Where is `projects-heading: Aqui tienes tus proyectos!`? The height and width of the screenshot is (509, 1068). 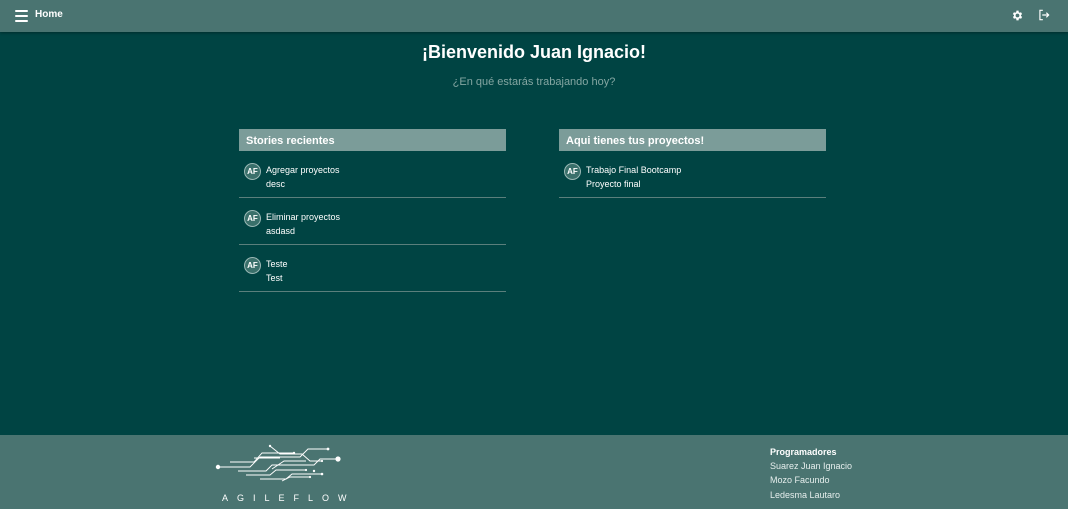
projects-heading: Aqui tienes tus proyectos! is located at coordinates (692, 140).